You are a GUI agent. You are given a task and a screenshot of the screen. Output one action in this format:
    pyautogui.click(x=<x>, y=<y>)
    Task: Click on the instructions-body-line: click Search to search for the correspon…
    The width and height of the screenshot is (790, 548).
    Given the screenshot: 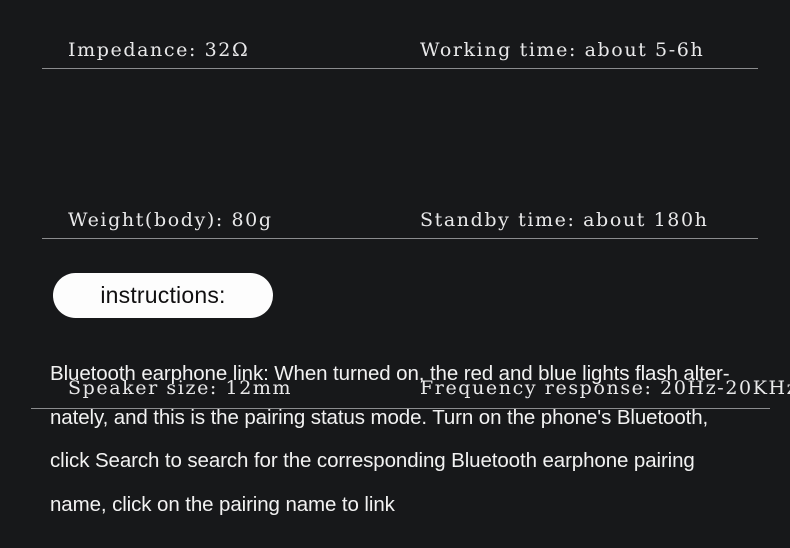 What is the action you would take?
    pyautogui.click(x=372, y=460)
    